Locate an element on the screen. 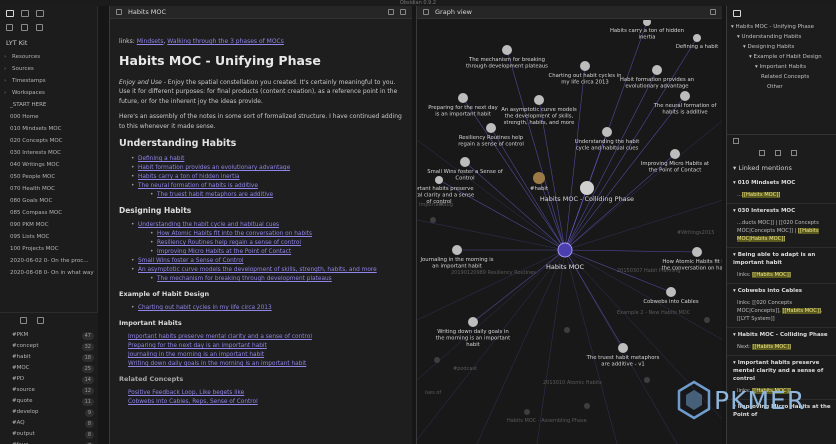  internal-link: The truest habit metaphors are additive is located at coordinates (215, 195).